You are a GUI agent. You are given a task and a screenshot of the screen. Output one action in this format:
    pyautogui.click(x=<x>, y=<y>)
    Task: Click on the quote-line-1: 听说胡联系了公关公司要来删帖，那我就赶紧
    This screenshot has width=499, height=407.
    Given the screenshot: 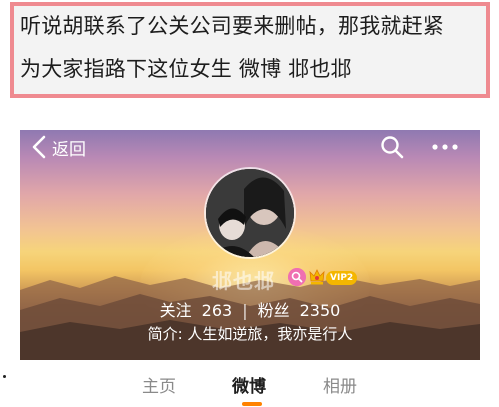 What is the action you would take?
    pyautogui.click(x=232, y=26)
    